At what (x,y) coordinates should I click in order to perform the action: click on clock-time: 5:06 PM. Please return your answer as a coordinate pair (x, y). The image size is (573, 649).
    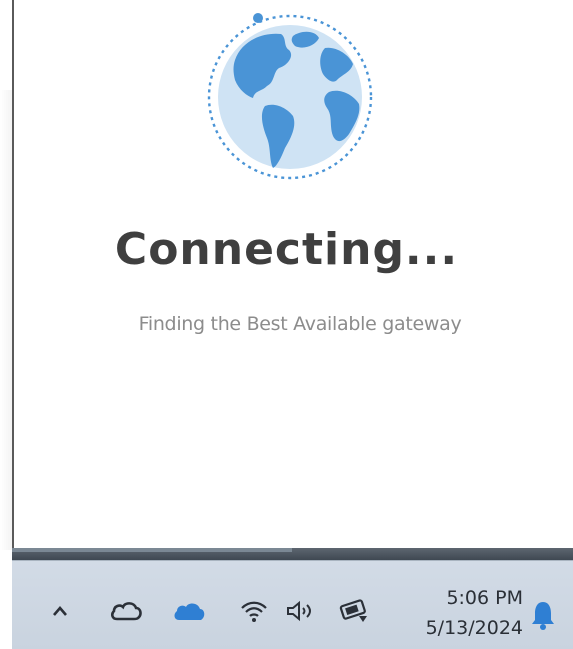
    Looking at the image, I should click on (484, 598).